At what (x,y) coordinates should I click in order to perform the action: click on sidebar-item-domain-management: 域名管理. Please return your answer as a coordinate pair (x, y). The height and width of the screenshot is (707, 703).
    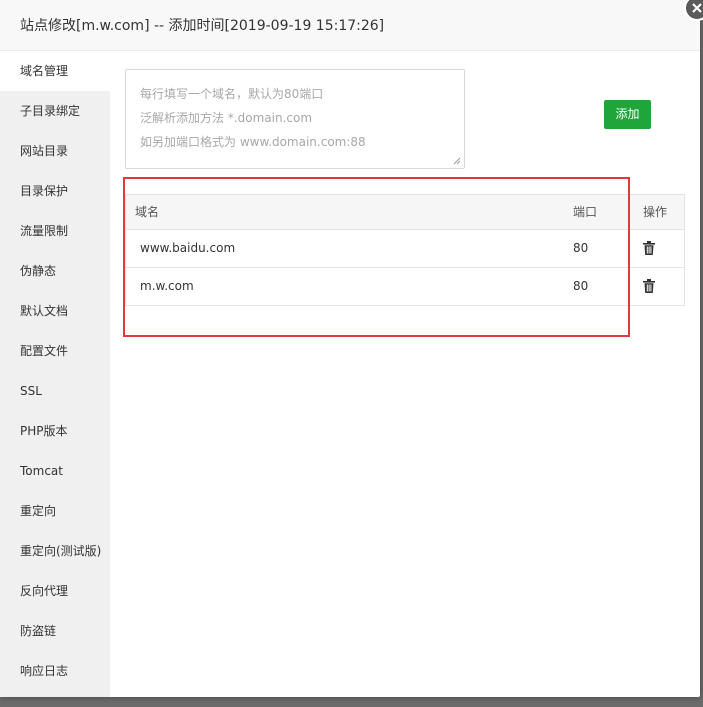
    Looking at the image, I should click on (55, 71).